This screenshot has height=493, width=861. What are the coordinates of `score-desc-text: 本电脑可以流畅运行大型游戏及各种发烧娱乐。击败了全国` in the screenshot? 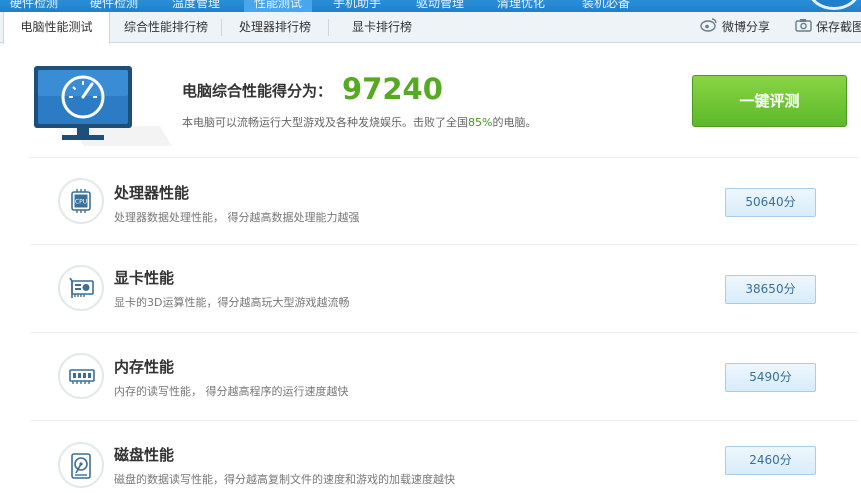 It's located at (325, 122).